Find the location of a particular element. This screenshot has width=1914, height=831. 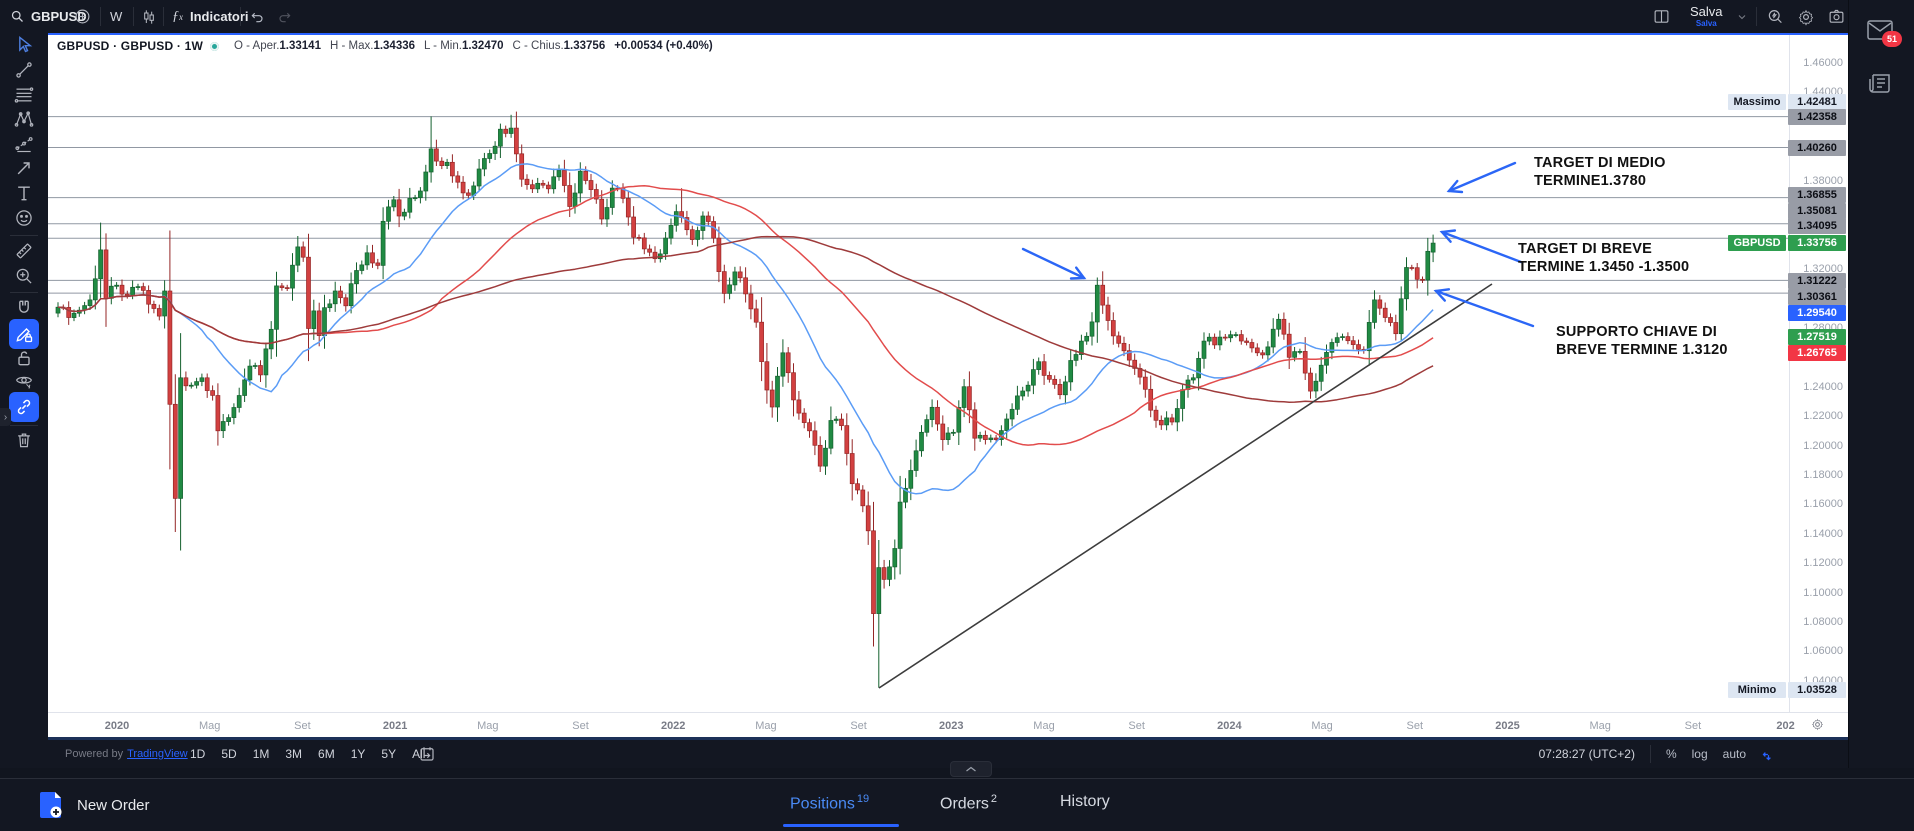

interval-button: W is located at coordinates (116, 16).